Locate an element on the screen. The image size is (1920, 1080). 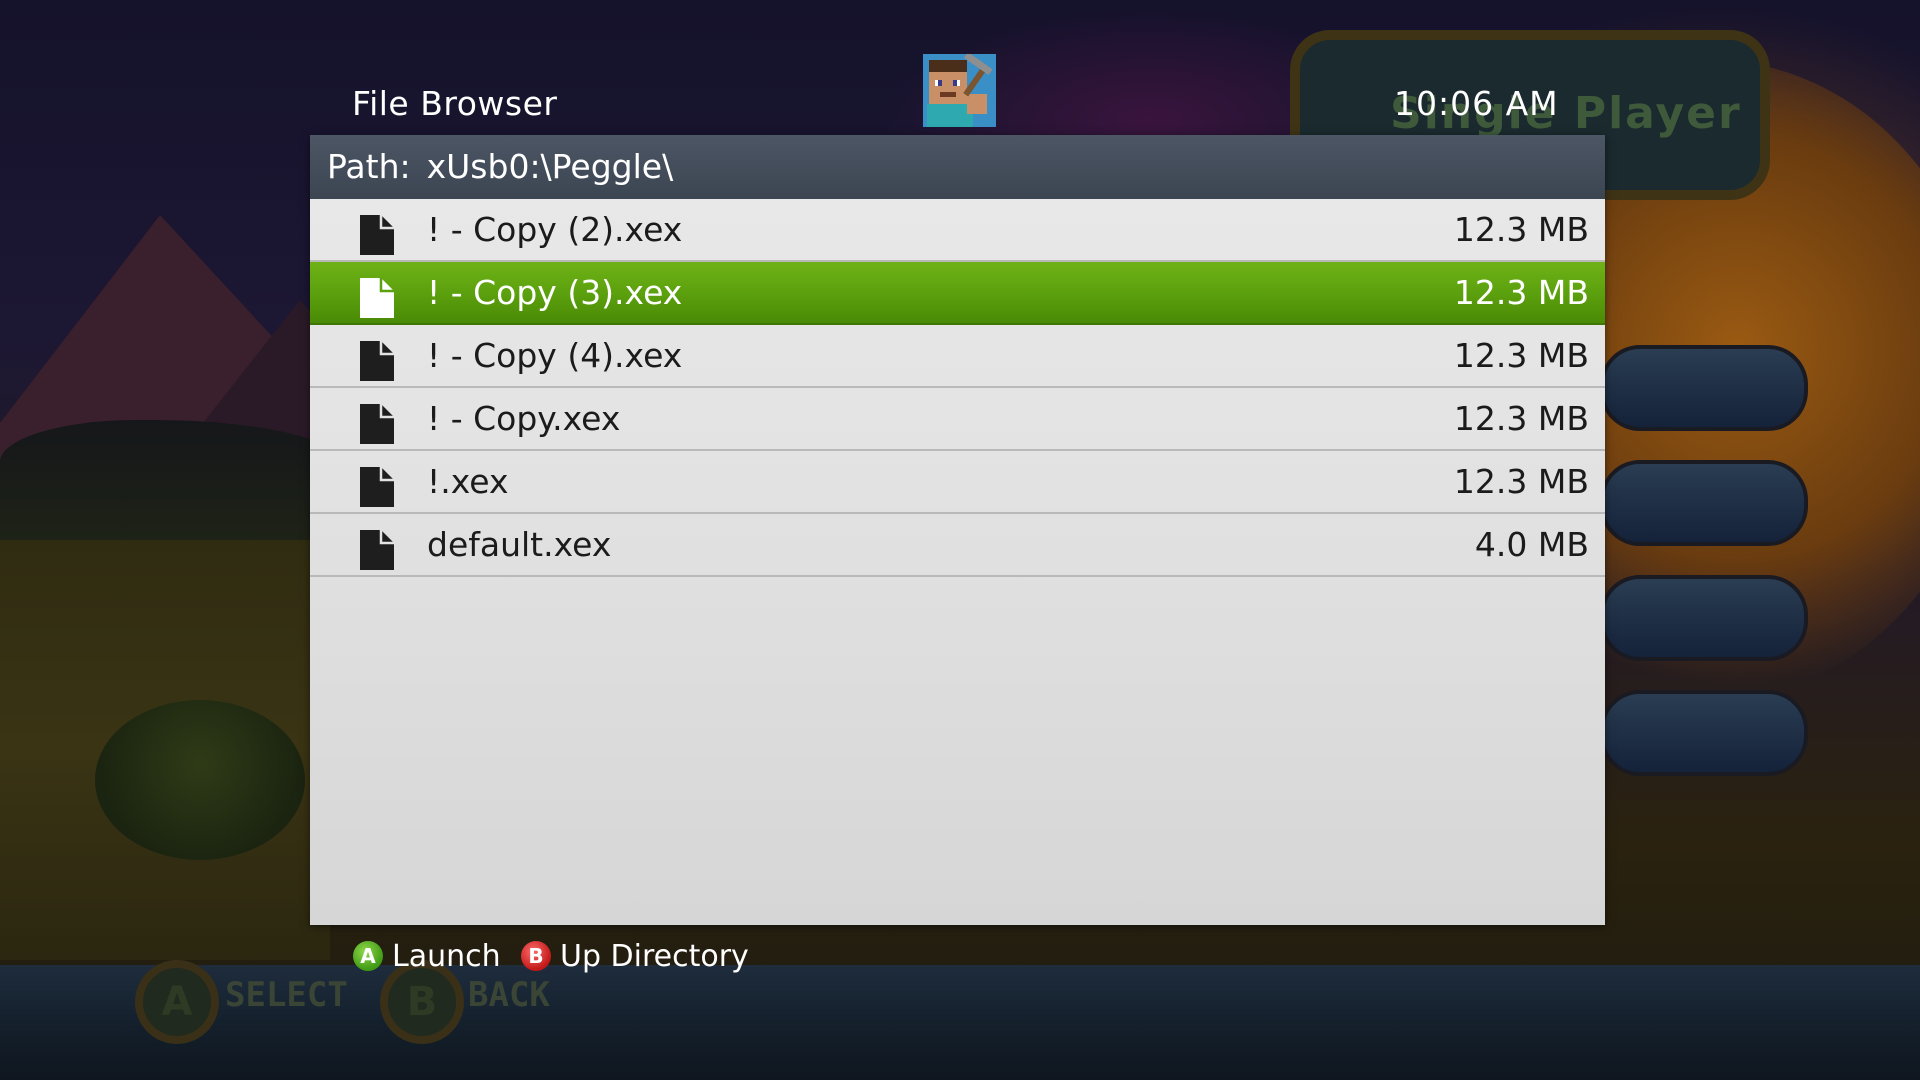
file-name: ! - Copy (3).xex is located at coordinates (555, 292).